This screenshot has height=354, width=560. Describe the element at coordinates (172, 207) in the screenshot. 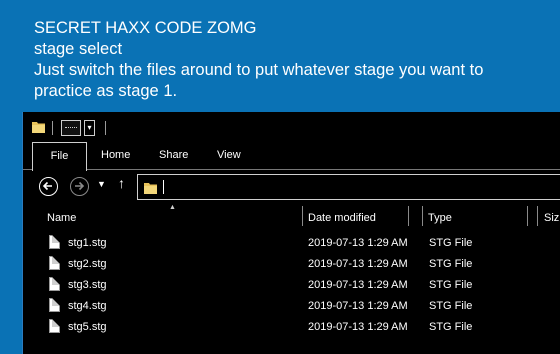

I see `sort-ascending-icon: ▲` at that location.